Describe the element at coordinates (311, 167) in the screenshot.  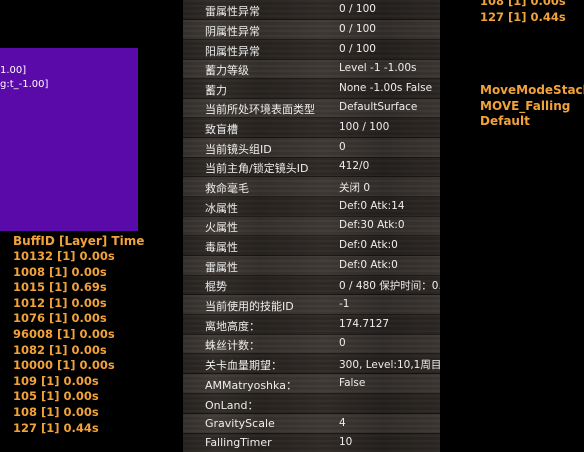
I see `stat-row-camera-id: 当前主角/锁定镜头ID 412/0` at that location.